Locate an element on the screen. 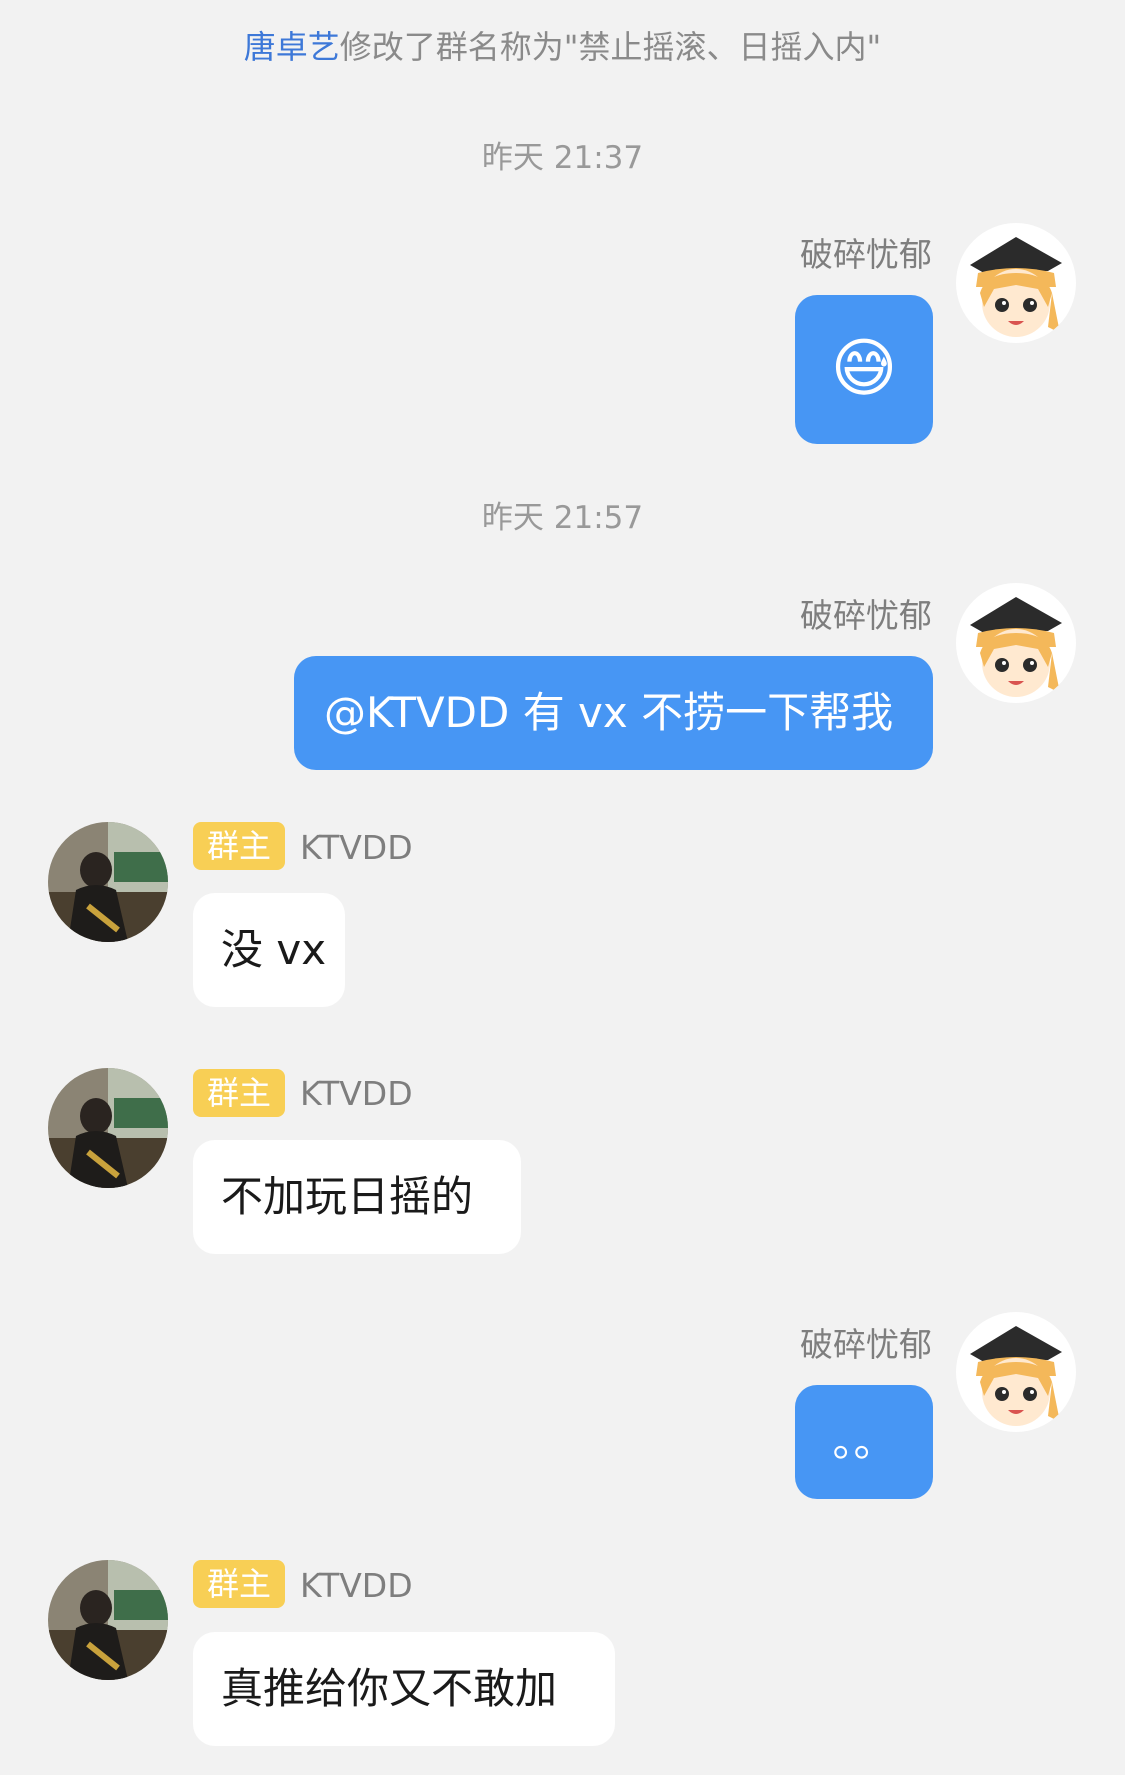 Image resolution: width=1125 pixels, height=1775 pixels. message-bubble-other: 真推给你又不敢加 is located at coordinates (404, 1689).